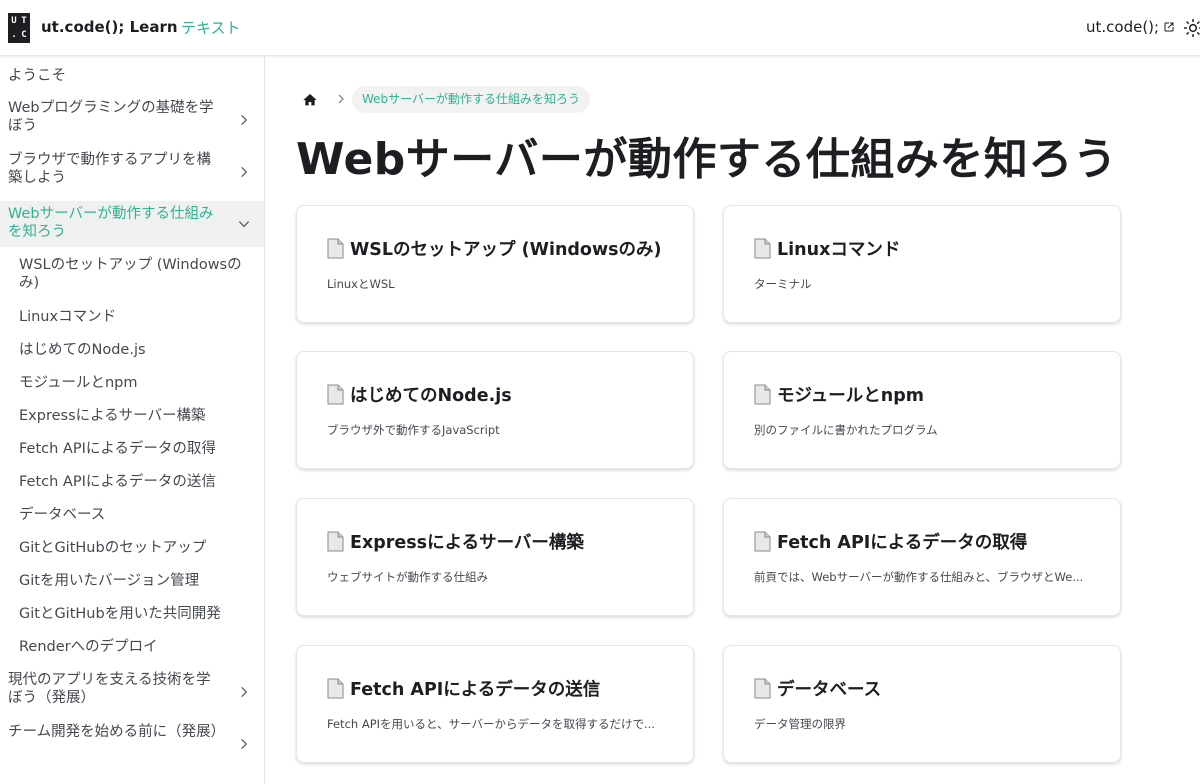 The height and width of the screenshot is (784, 1200). I want to click on card-nodejs: はじめてのNode.js ブラウザ外で動作するJavaScript, so click(495, 410).